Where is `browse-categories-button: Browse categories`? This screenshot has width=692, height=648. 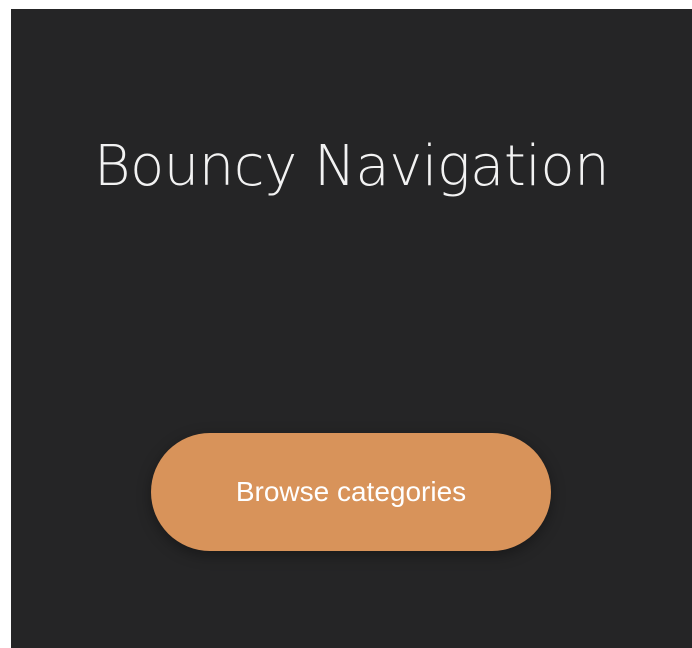
browse-categories-button: Browse categories is located at coordinates (351, 492).